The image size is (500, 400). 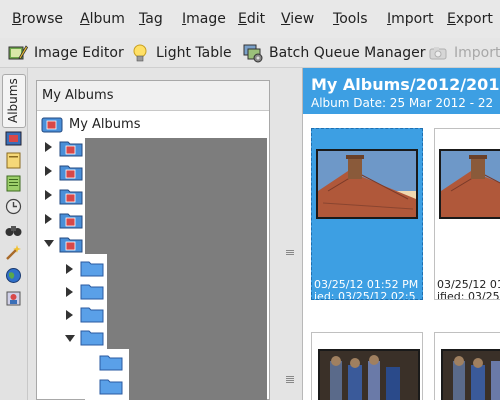 What do you see at coordinates (13, 275) in the screenshot?
I see `map-search-icon` at bounding box center [13, 275].